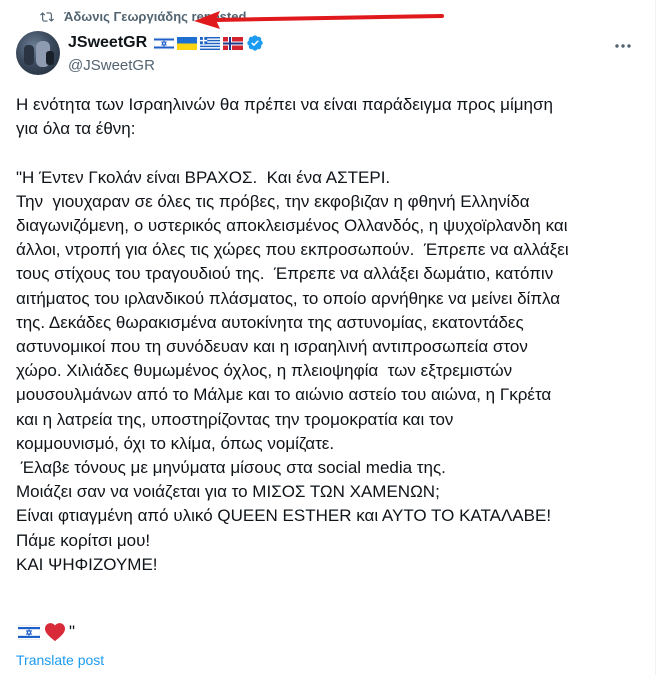 This screenshot has height=675, width=664. Describe the element at coordinates (233, 43) in the screenshot. I see `norway-flag-icon` at that location.